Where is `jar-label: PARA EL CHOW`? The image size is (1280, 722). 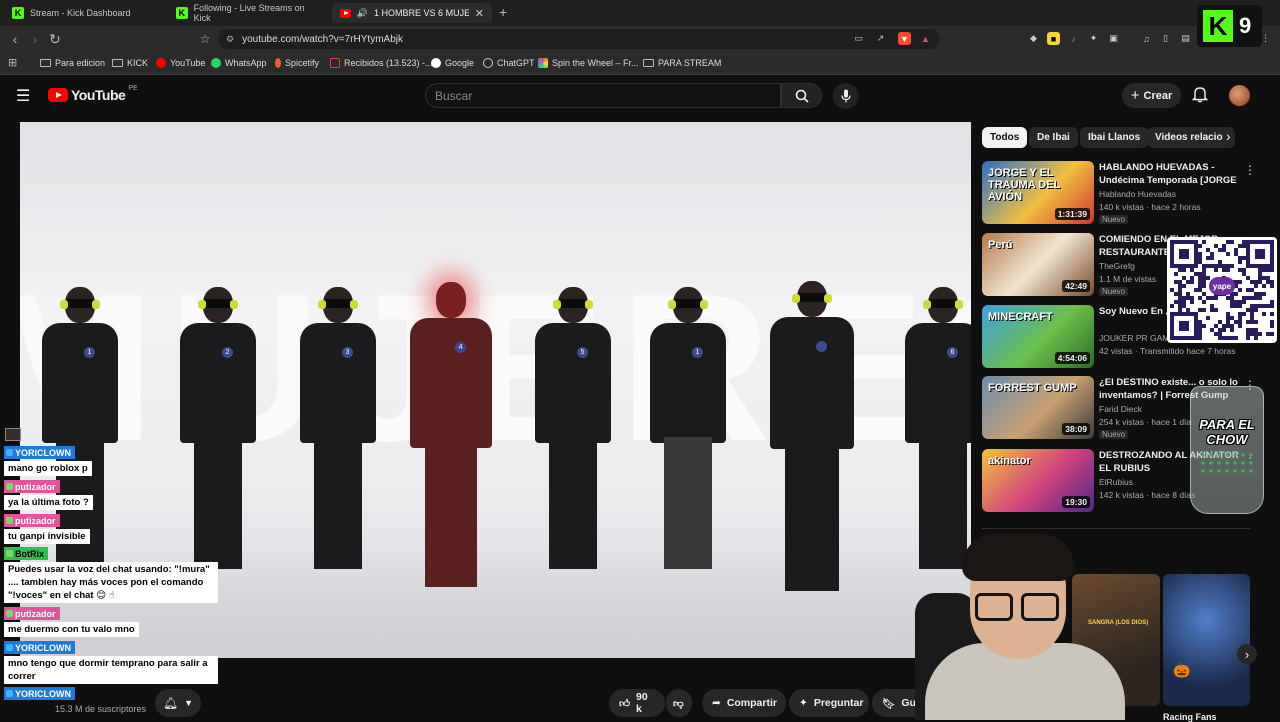 jar-label: PARA EL CHOW is located at coordinates (1227, 432).